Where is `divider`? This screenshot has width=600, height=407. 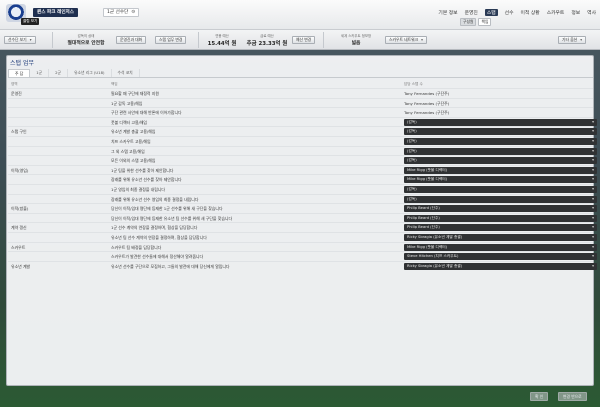
divider is located at coordinates (198, 40).